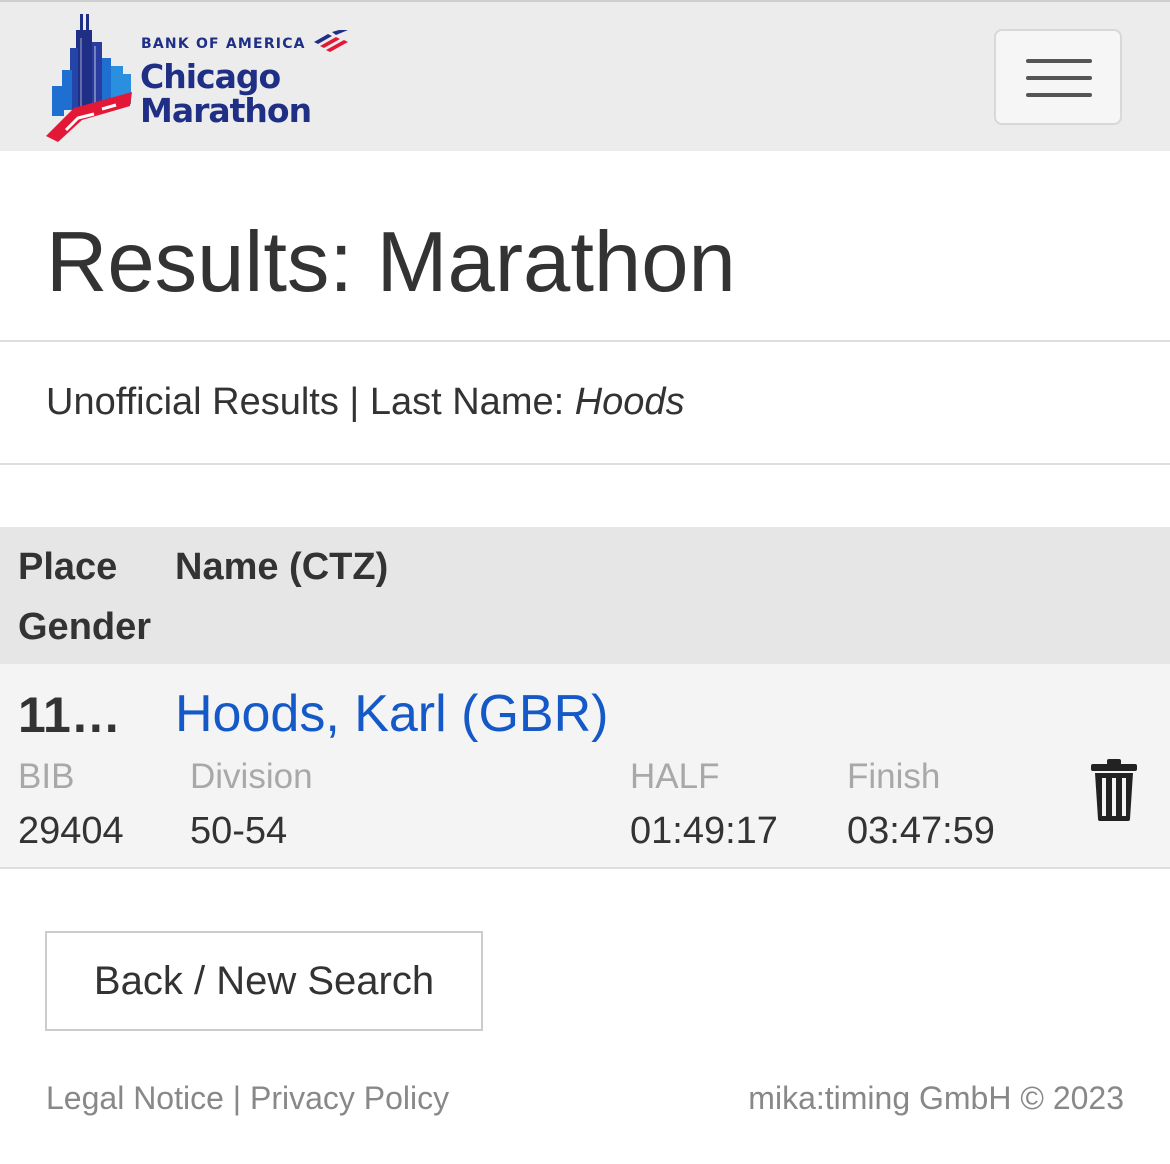  What do you see at coordinates (331, 41) in the screenshot?
I see `bank-of-america-flag-icon` at bounding box center [331, 41].